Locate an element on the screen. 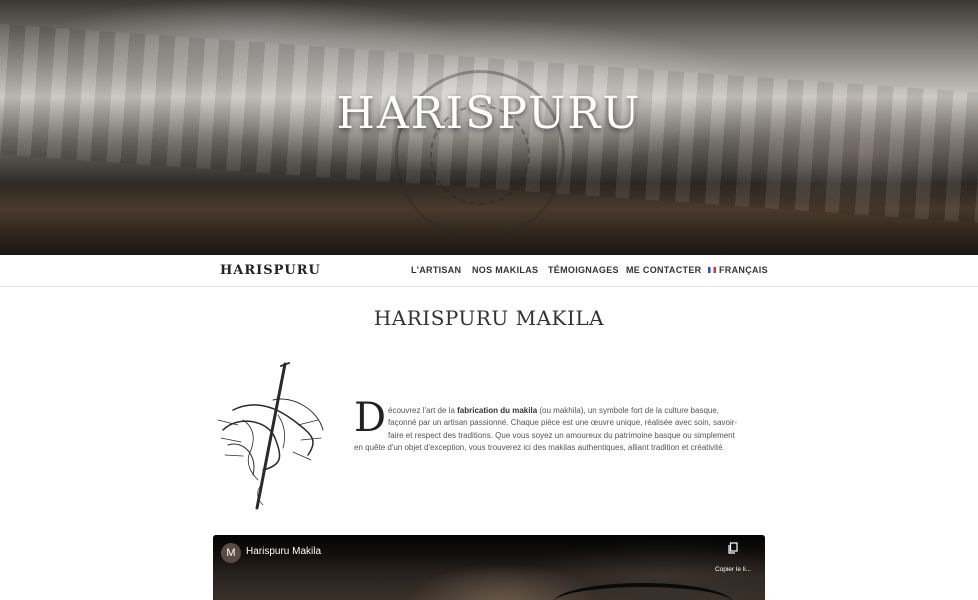 The image size is (978, 600). video-title: Harispuru Makila is located at coordinates (283, 551).